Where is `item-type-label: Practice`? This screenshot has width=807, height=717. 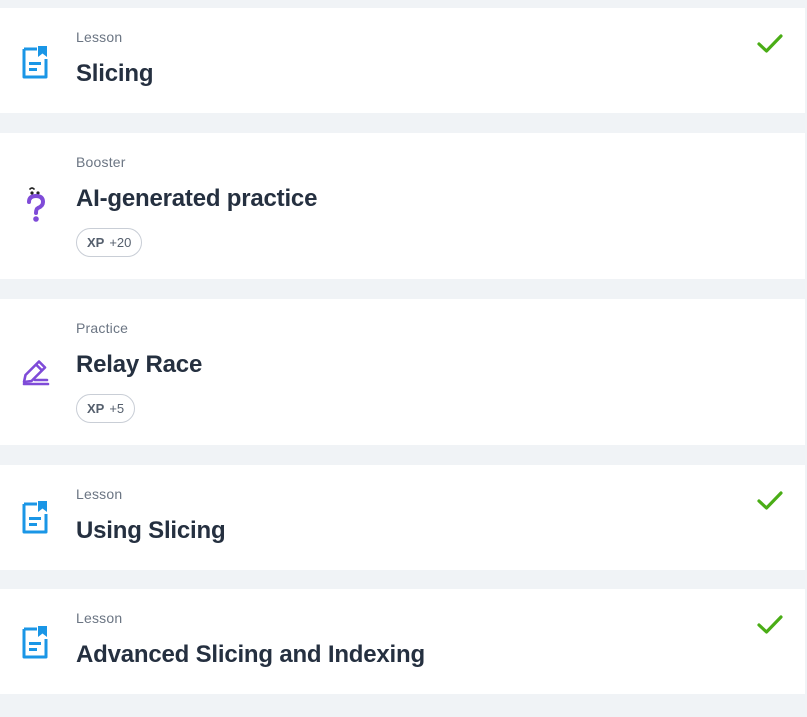
item-type-label: Practice is located at coordinates (102, 328).